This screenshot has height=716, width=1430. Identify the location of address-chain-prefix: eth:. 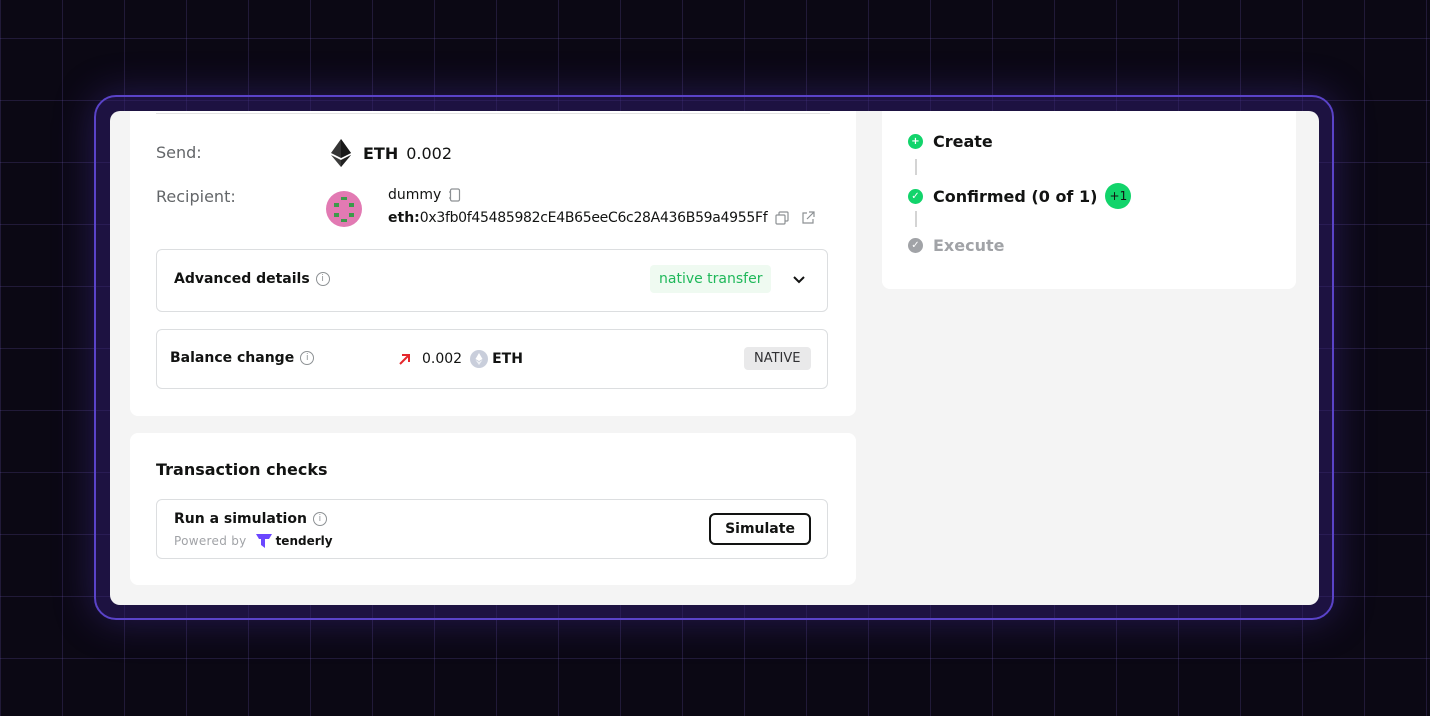
(404, 218).